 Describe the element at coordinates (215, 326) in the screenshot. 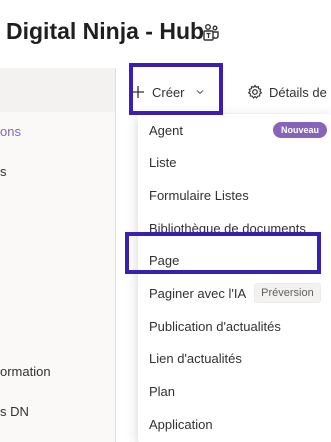

I see `menu-item-label: Publication d'actualités` at that location.